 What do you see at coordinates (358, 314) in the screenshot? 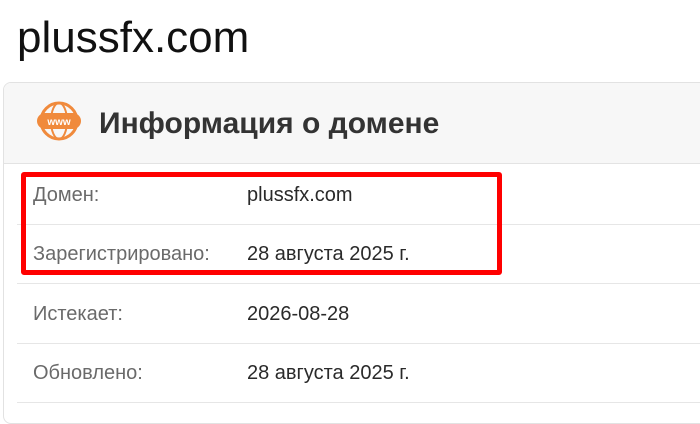
I see `row-expires: Истекает: 2026-08-28` at bounding box center [358, 314].